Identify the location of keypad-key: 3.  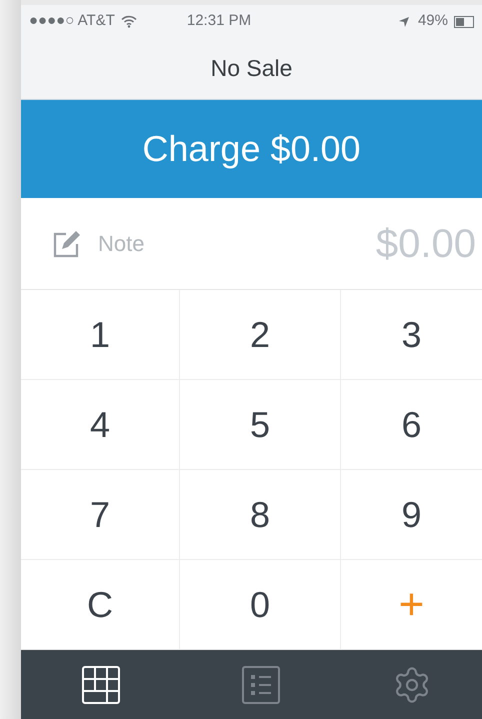
(411, 335).